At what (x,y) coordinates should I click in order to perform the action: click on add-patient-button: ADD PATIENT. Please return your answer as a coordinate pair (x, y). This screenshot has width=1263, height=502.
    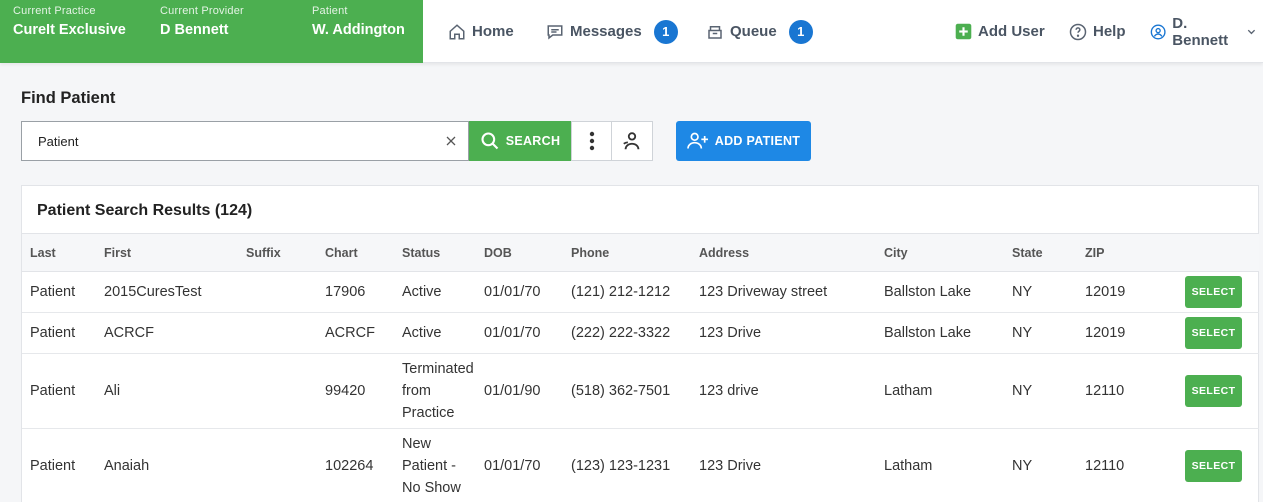
    Looking at the image, I should click on (743, 141).